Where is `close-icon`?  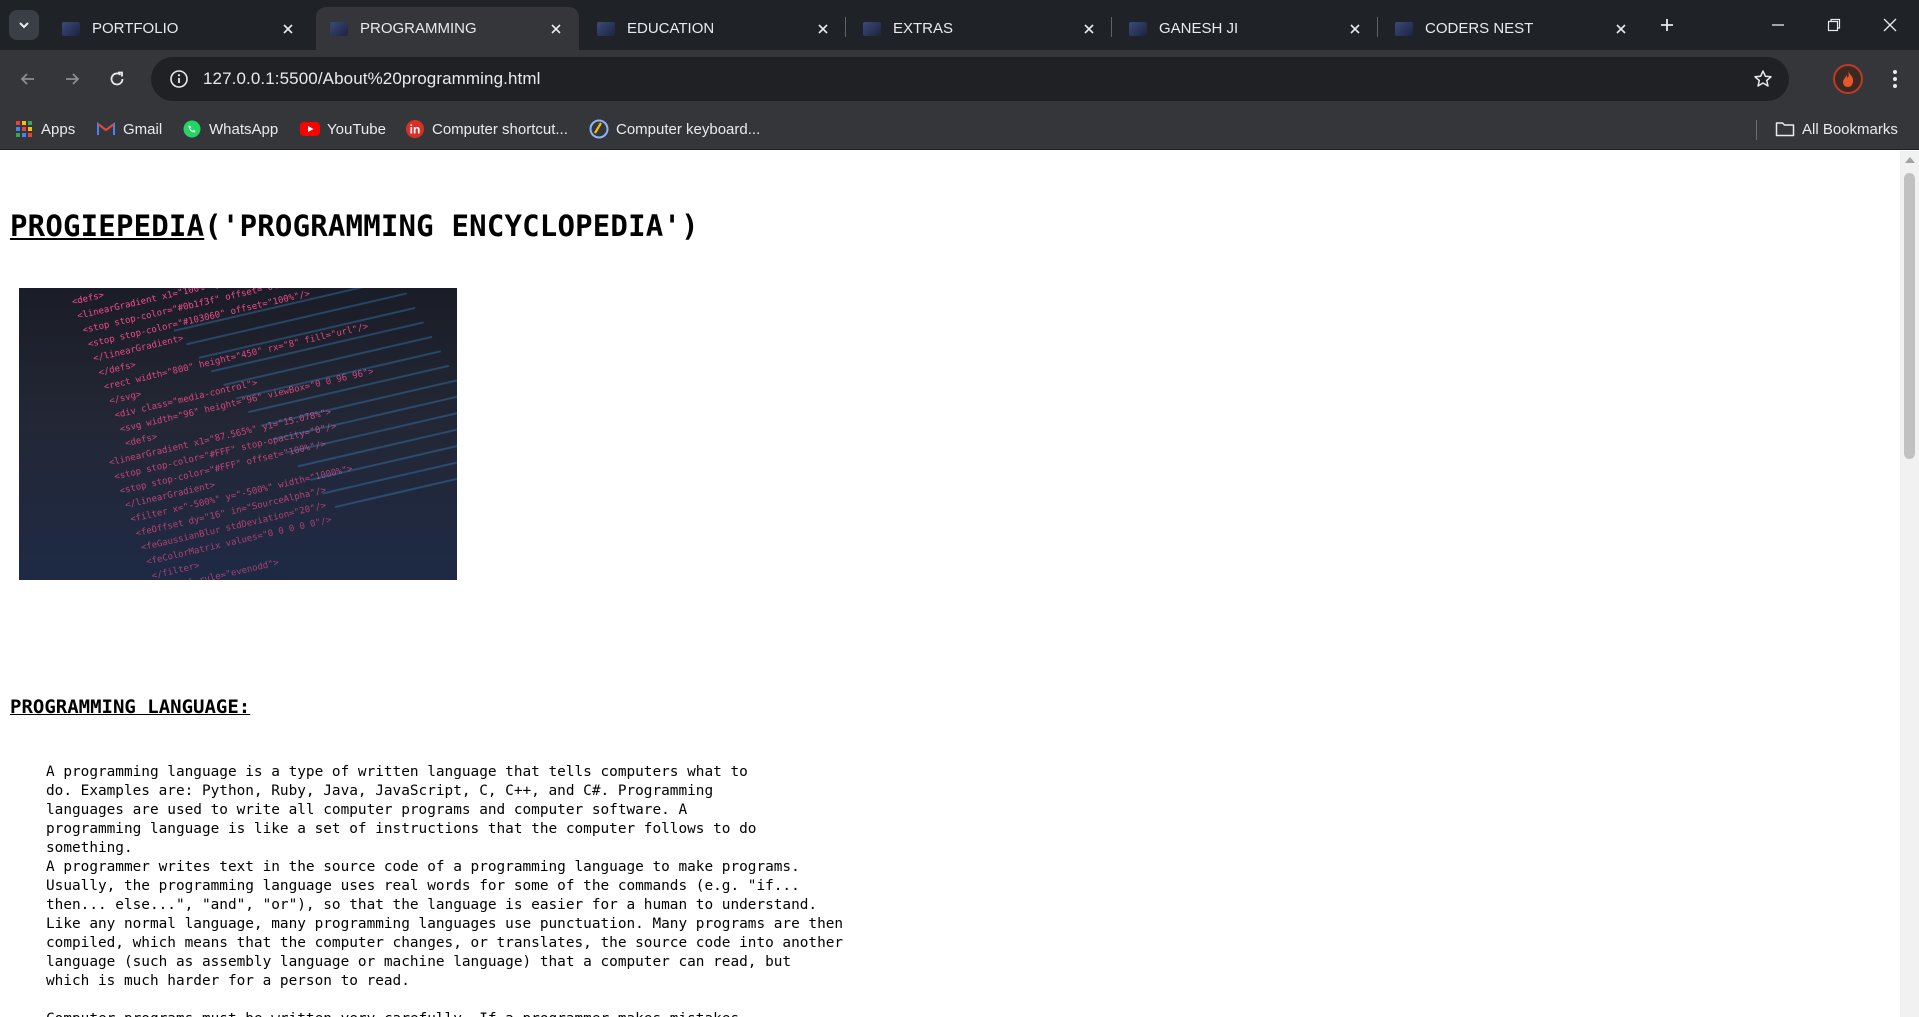 close-icon is located at coordinates (1890, 25).